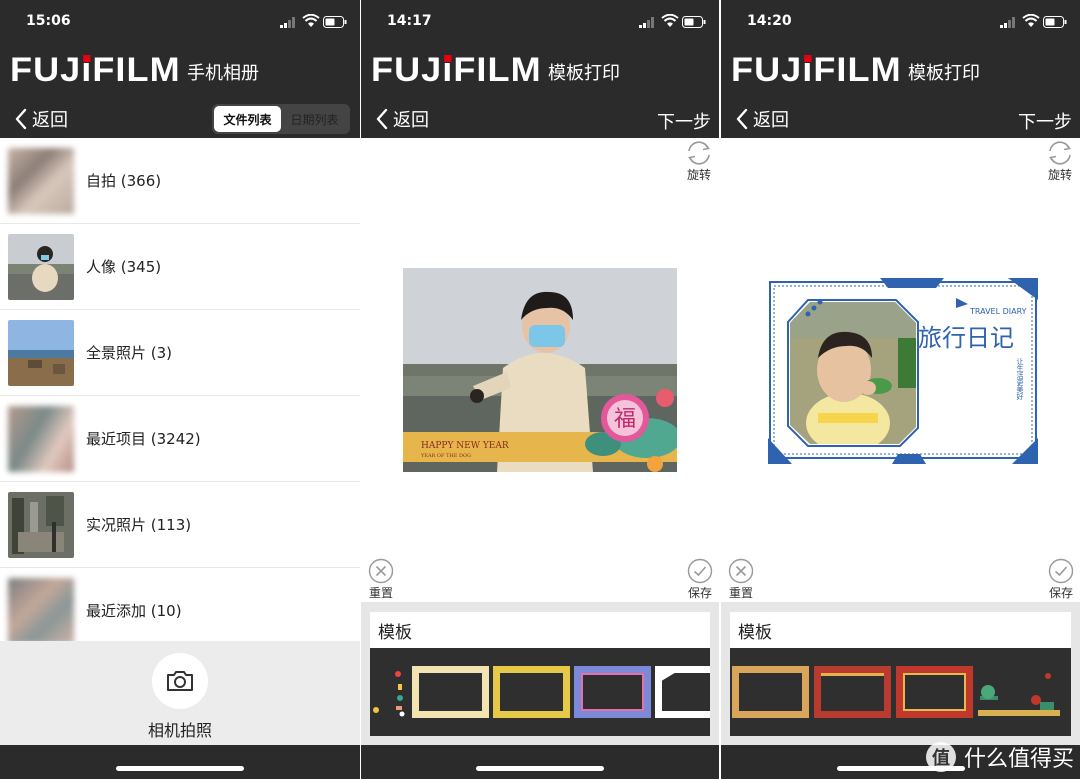 This screenshot has height=779, width=1080. What do you see at coordinates (134, 611) in the screenshot?
I see `album-name: 最近添加 (10)` at bounding box center [134, 611].